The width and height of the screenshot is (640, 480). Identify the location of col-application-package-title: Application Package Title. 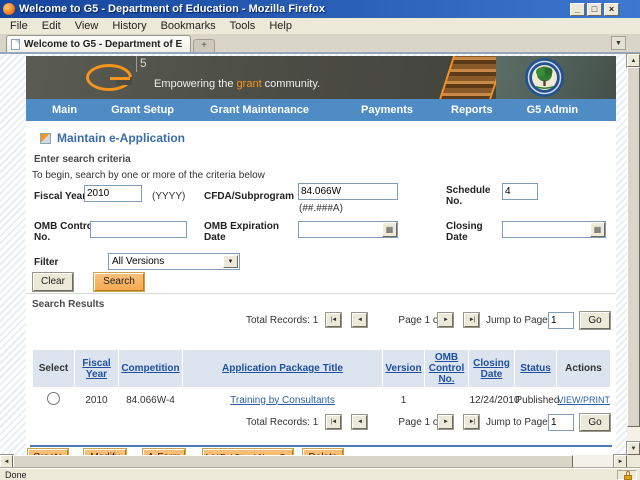
(282, 368).